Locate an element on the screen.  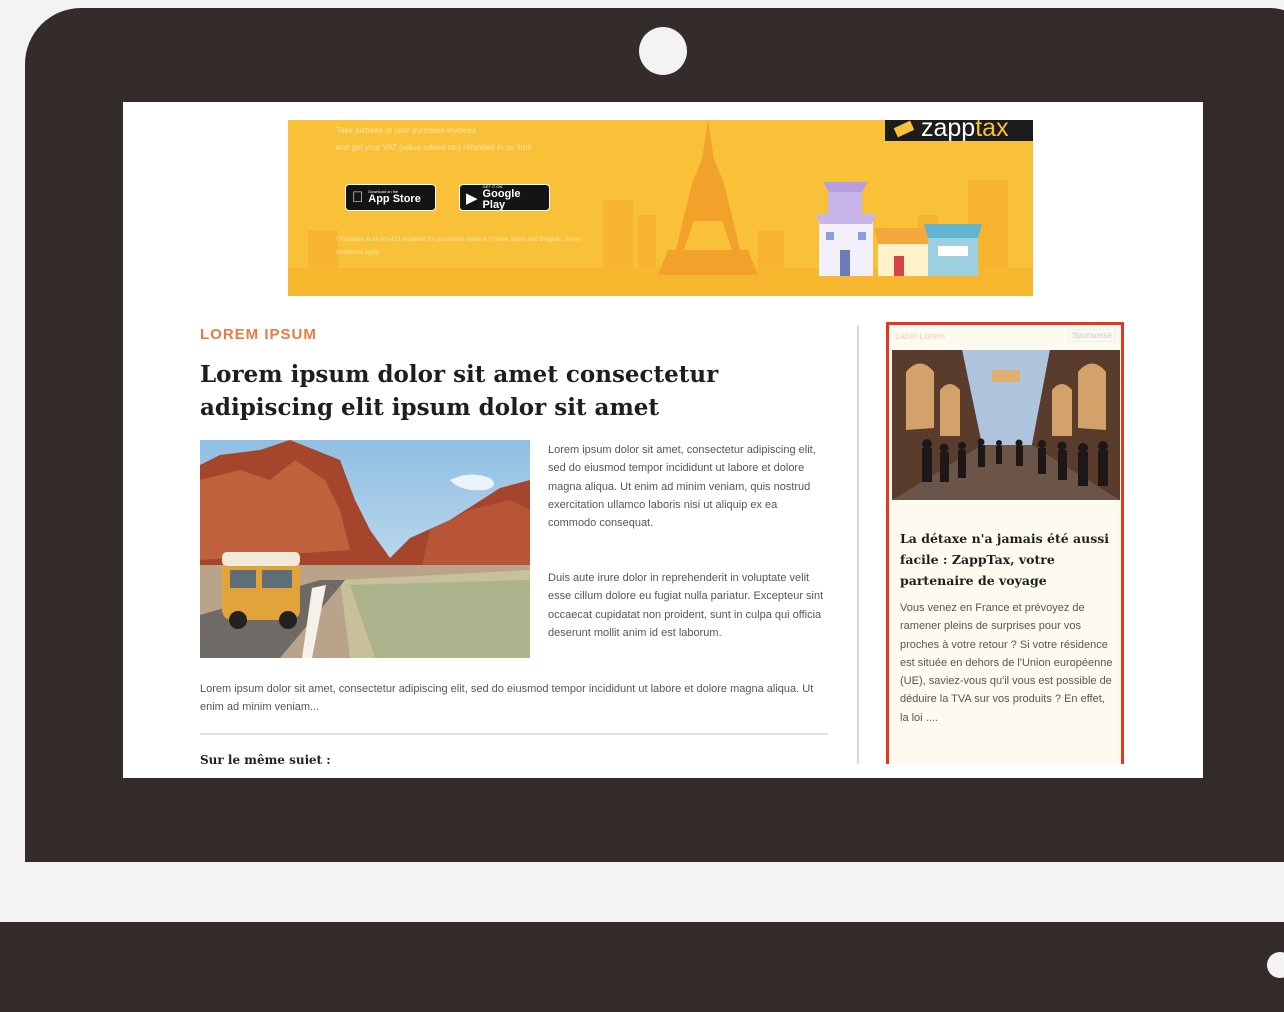
section-divider is located at coordinates (514, 734).